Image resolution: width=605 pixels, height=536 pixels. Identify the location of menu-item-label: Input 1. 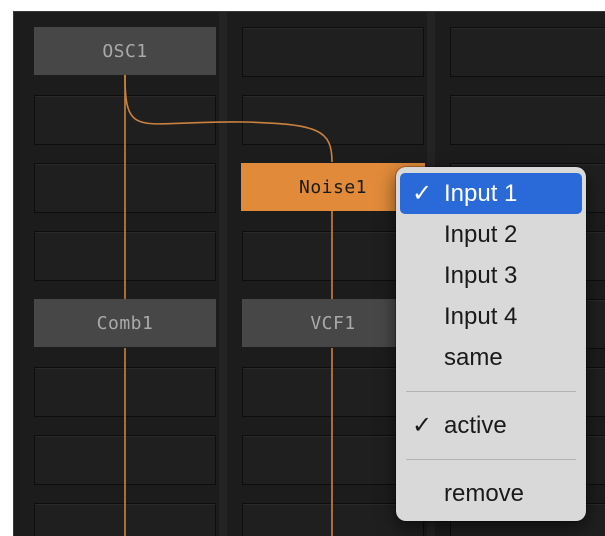
(481, 193).